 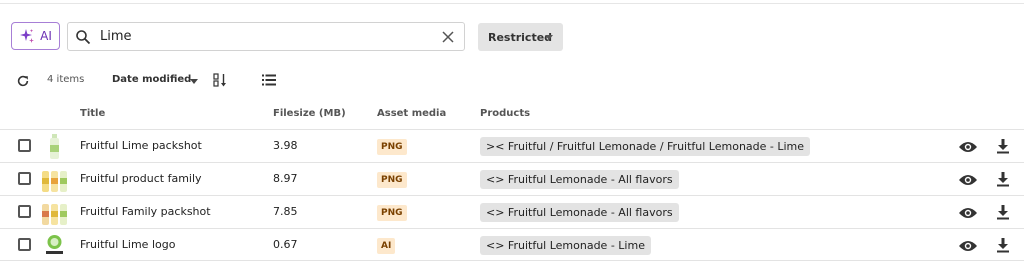 I want to click on sort-direction-icon, so click(x=220, y=80).